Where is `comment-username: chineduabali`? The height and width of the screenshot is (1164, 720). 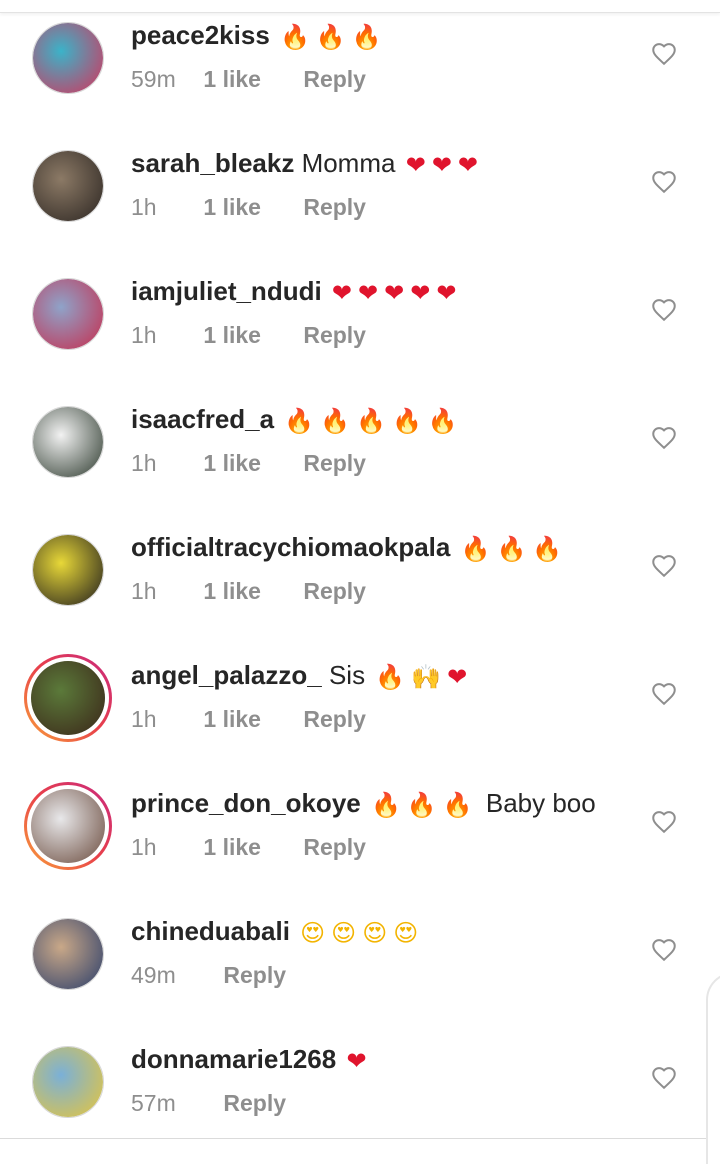
comment-username: chineduabali is located at coordinates (210, 931).